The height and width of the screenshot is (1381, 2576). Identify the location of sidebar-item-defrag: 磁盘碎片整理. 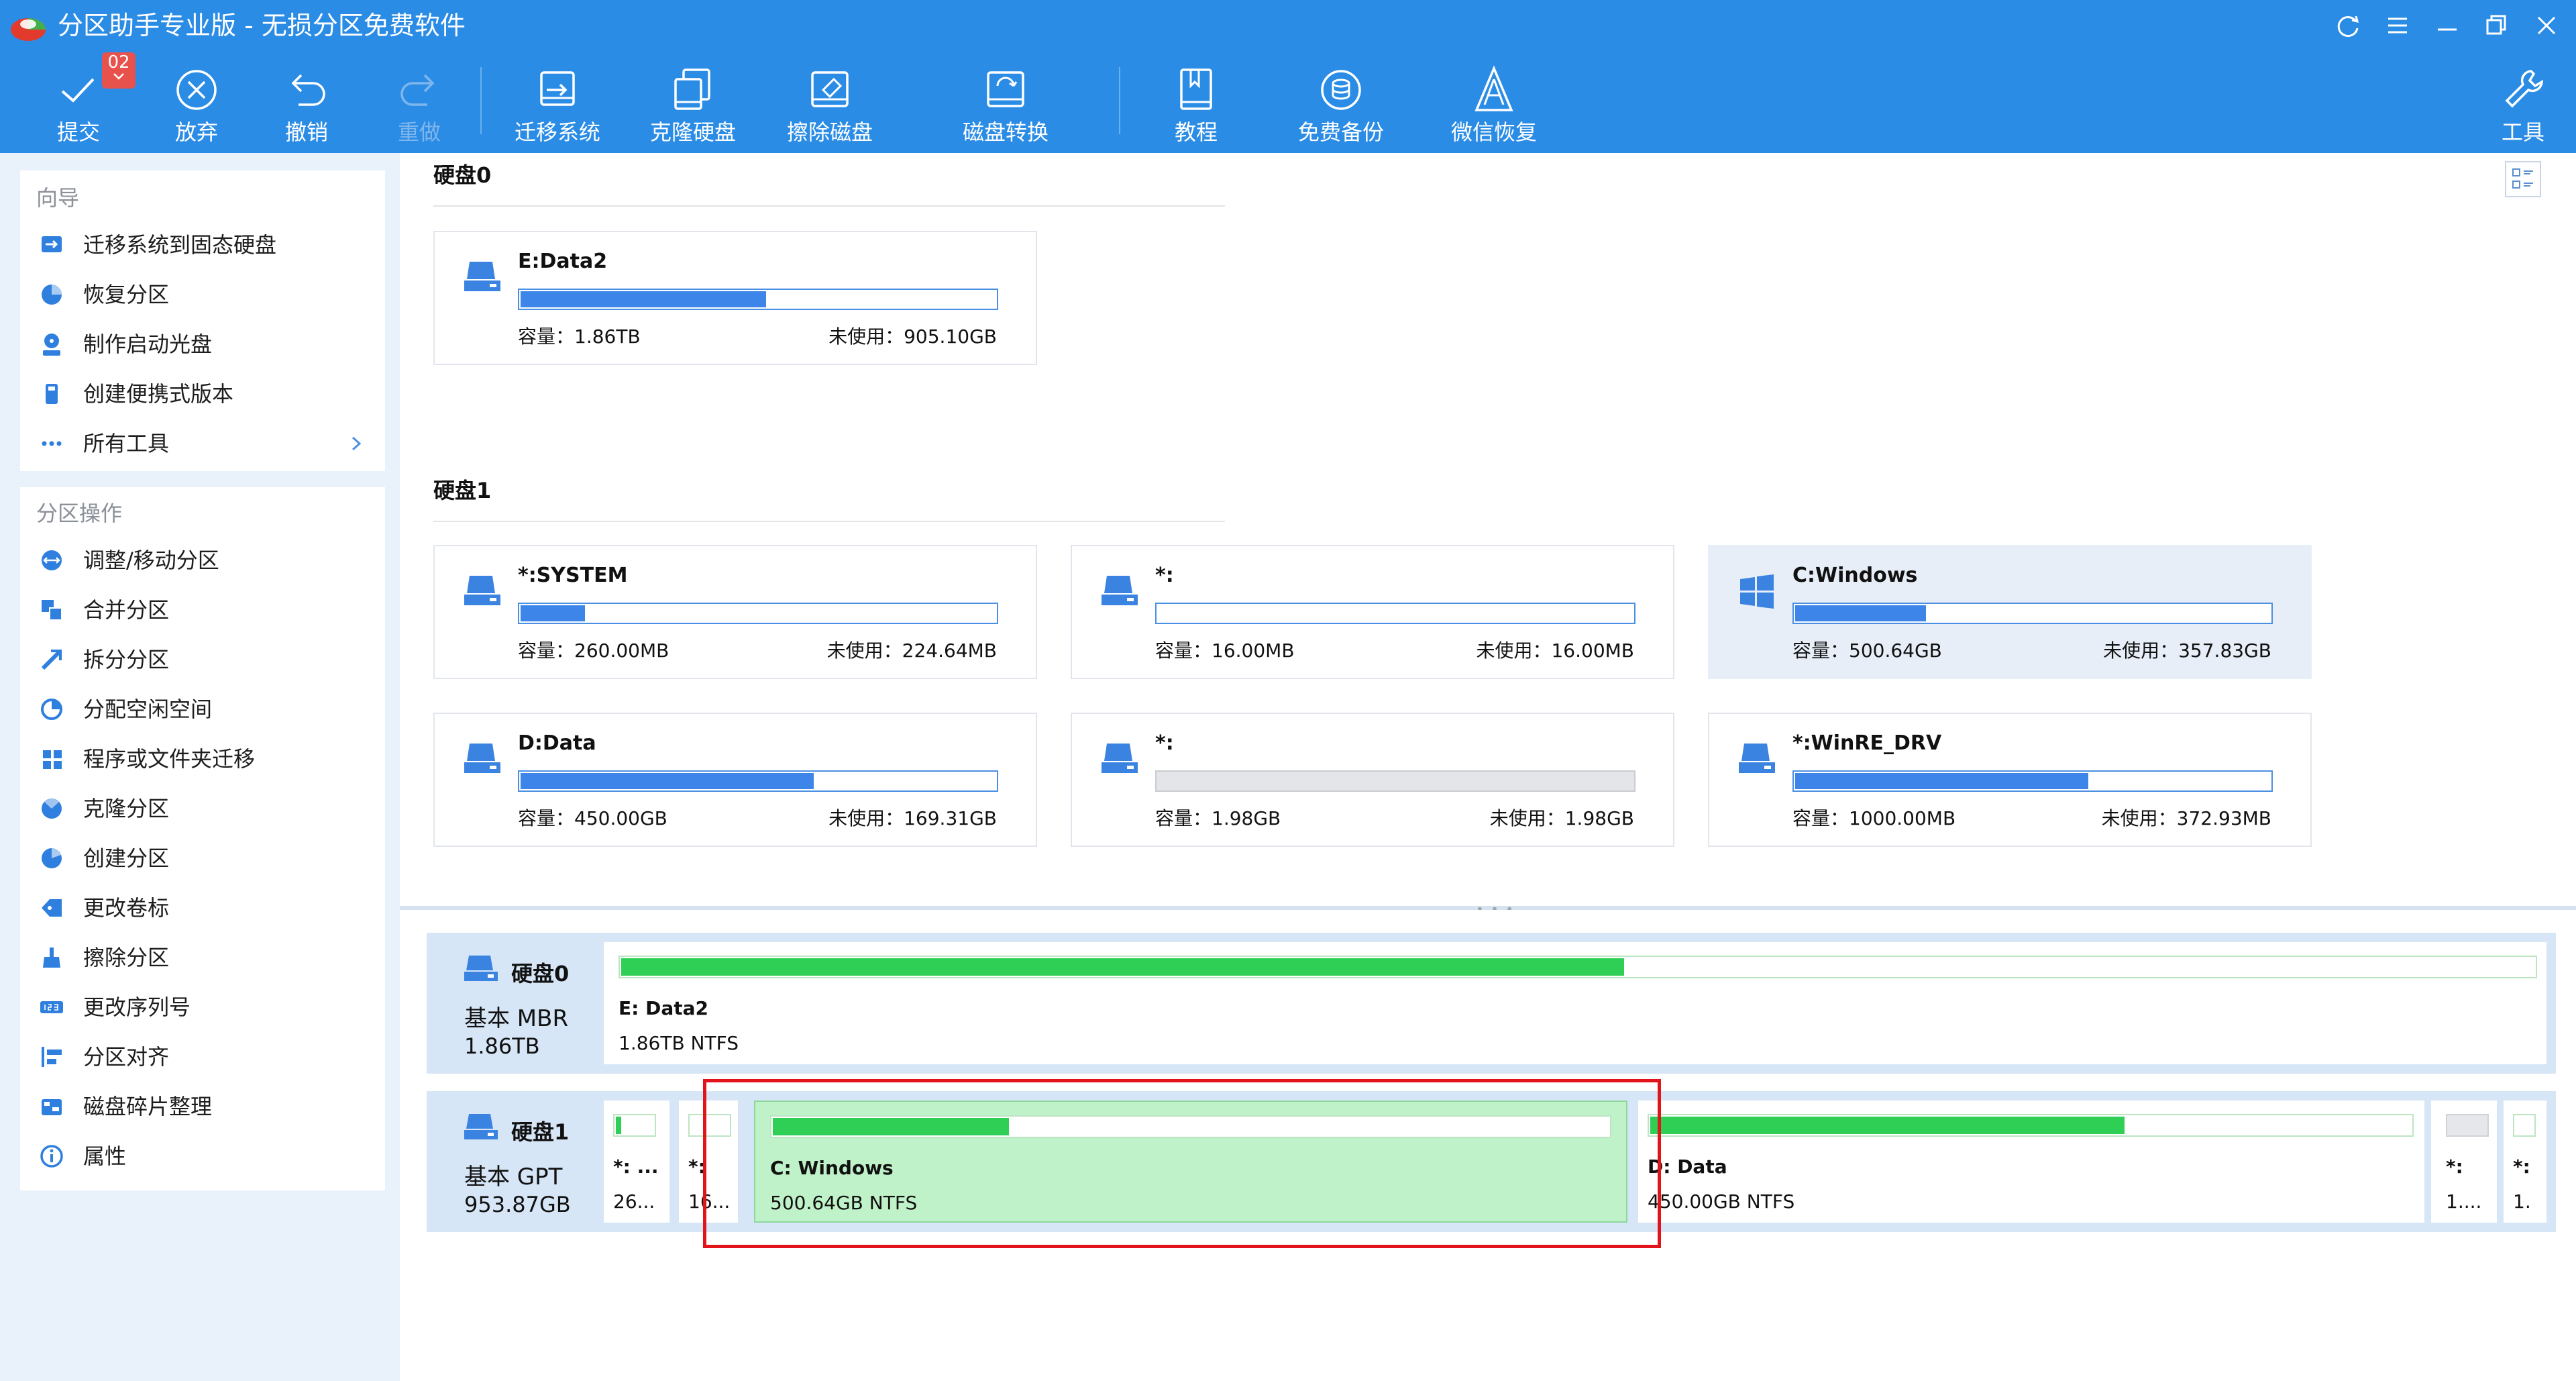
(202, 1106).